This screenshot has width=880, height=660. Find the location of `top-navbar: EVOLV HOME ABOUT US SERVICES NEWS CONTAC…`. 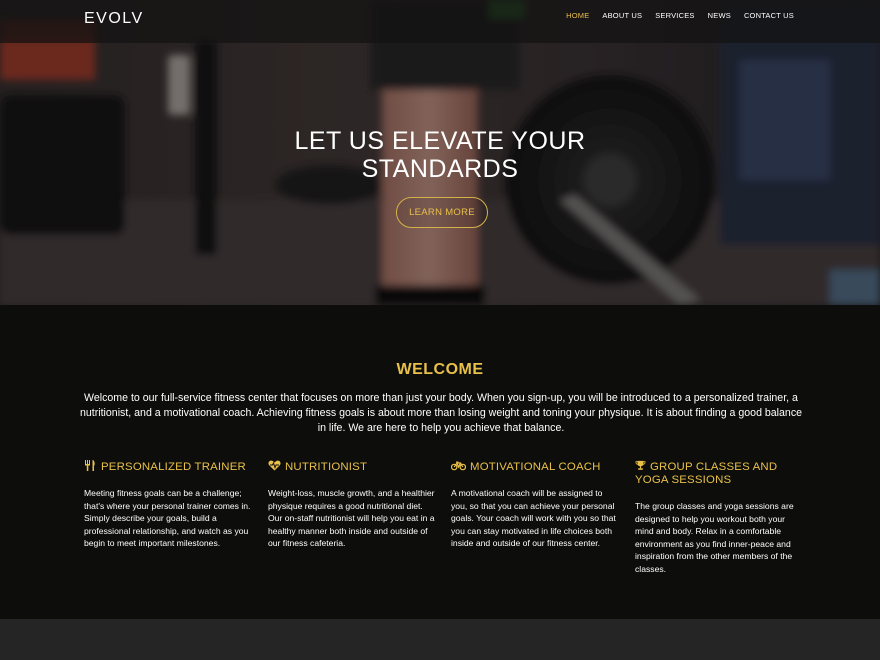

top-navbar: EVOLV HOME ABOUT US SERVICES NEWS CONTAC… is located at coordinates (440, 21).